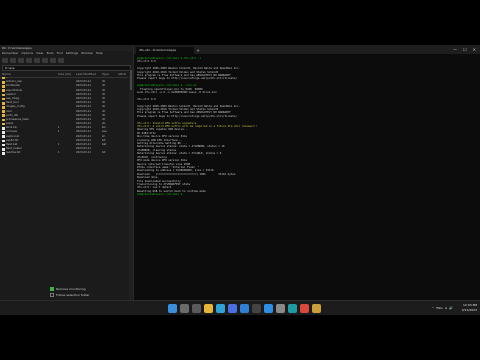 The image size is (480, 360). Describe the element at coordinates (60, 53) in the screenshot. I see `menu-item-find: Find` at that location.